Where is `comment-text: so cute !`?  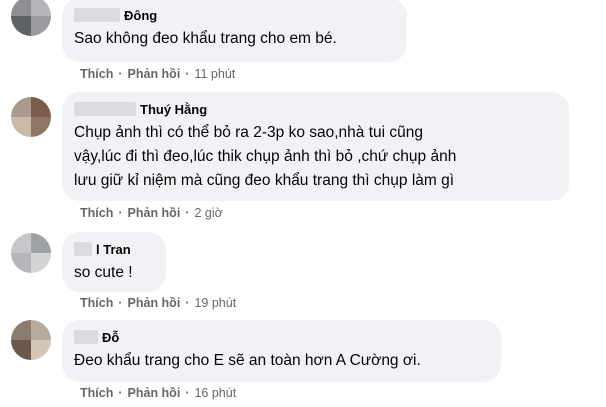 comment-text: so cute ! is located at coordinates (103, 272).